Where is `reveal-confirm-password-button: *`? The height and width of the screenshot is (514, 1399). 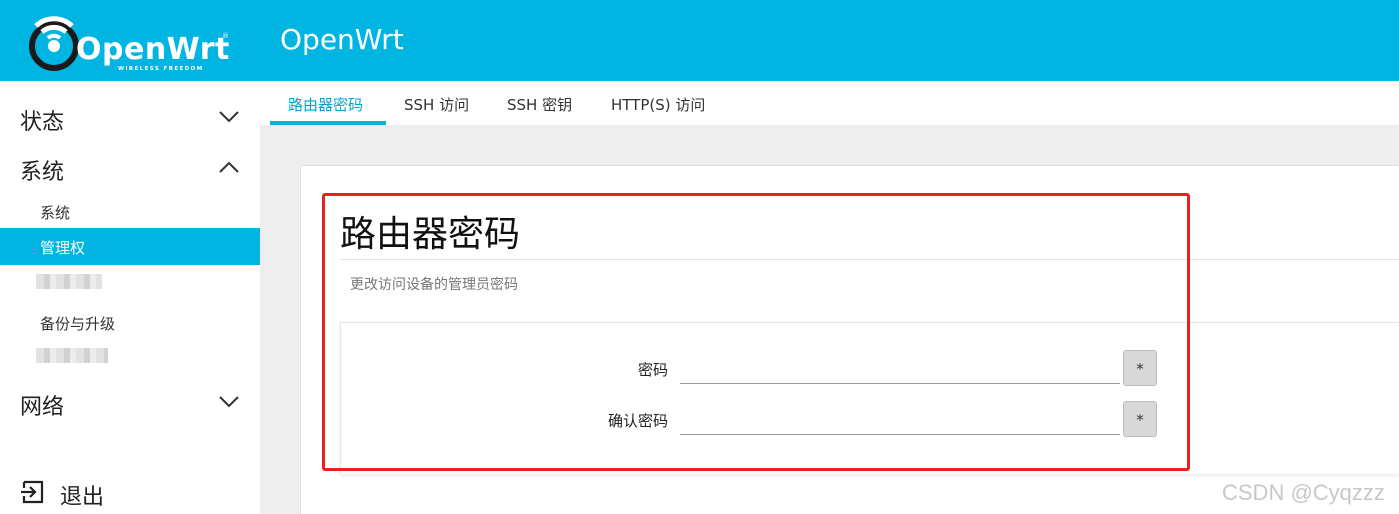
reveal-confirm-password-button: * is located at coordinates (1140, 419).